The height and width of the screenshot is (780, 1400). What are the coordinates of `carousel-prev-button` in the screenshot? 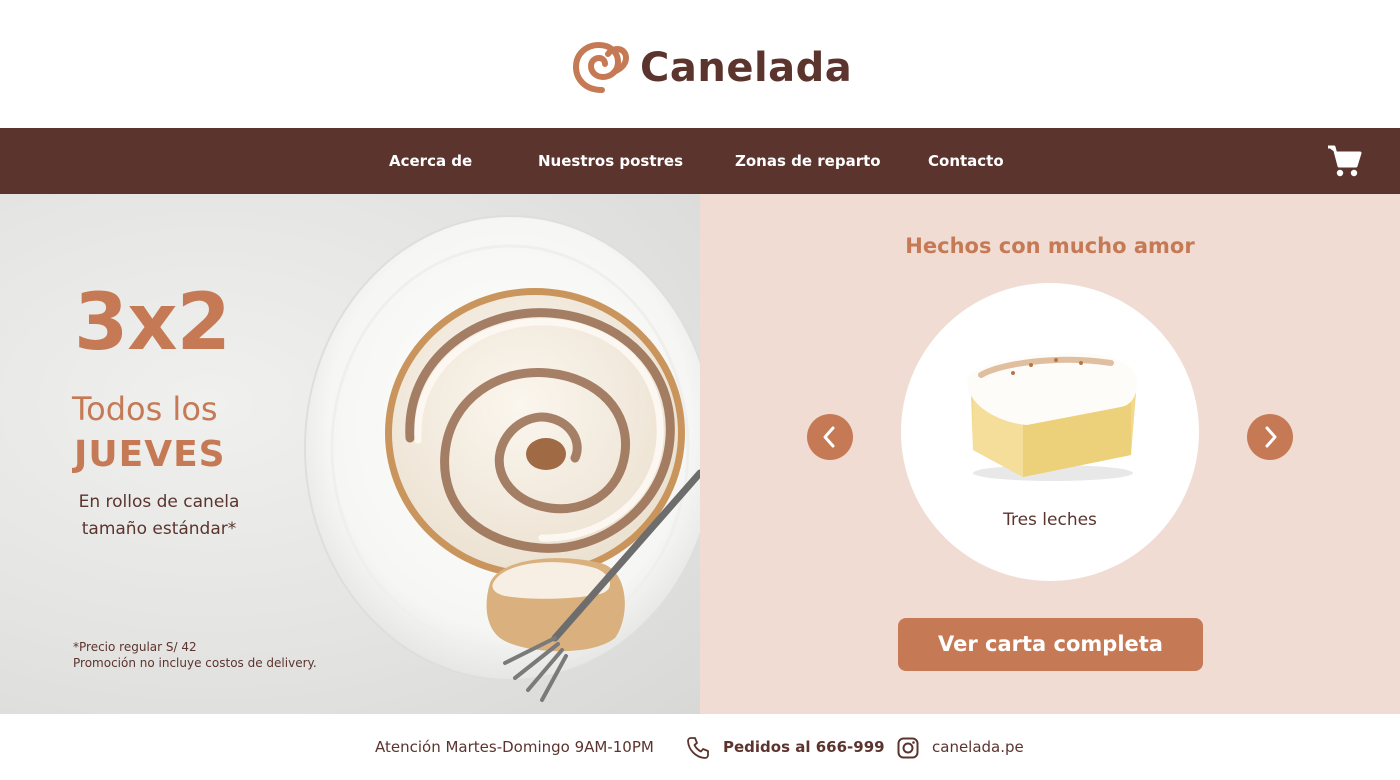 It's located at (830, 437).